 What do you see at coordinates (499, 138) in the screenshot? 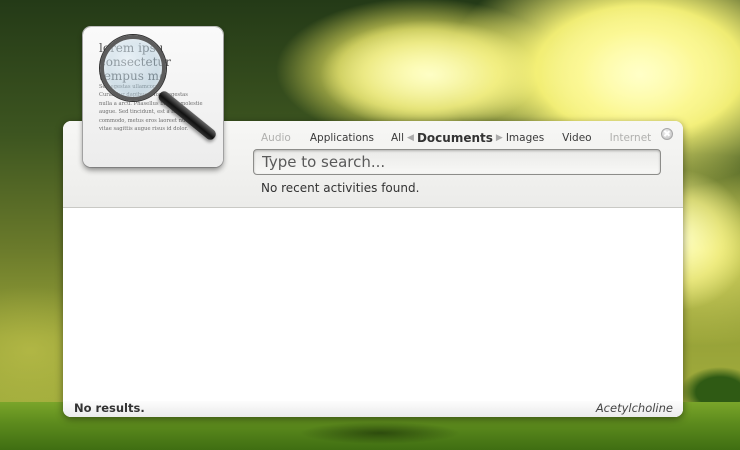
I see `next-category-arrow-icon: ▶` at bounding box center [499, 138].